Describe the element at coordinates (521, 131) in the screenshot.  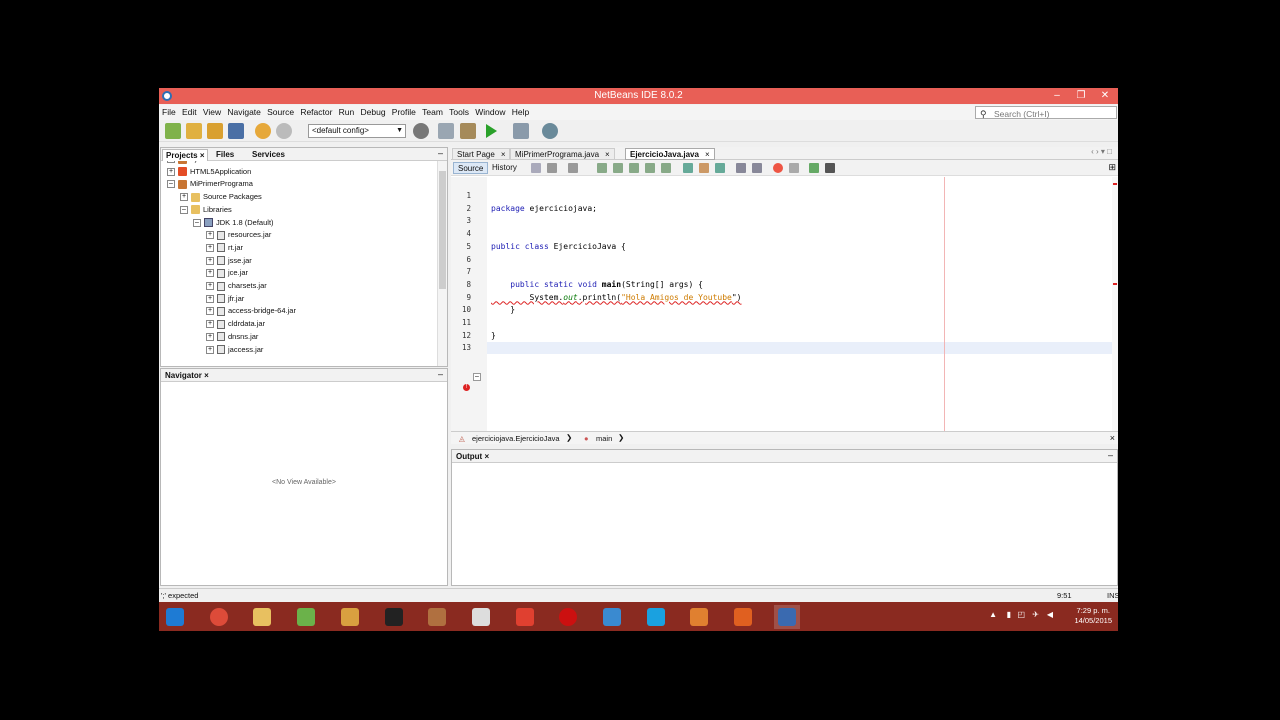
I see `debug-icon` at that location.